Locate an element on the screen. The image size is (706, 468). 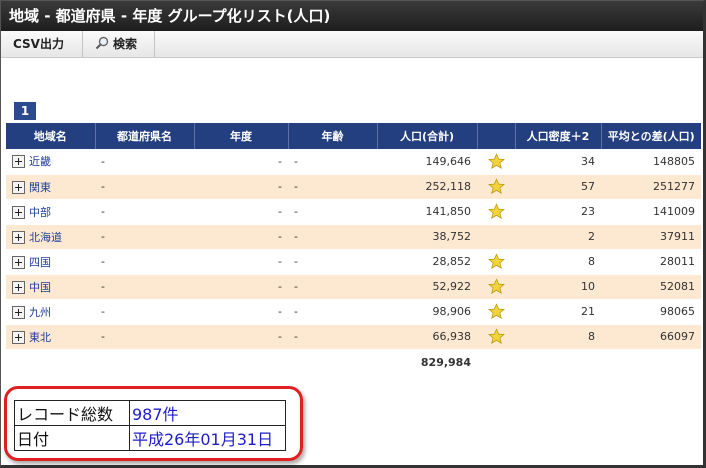
table-header-row: 地域名 都道府県名 年度 年齢 人口(合計) 人口密度＋2 平均との差(人口) is located at coordinates (353, 136).